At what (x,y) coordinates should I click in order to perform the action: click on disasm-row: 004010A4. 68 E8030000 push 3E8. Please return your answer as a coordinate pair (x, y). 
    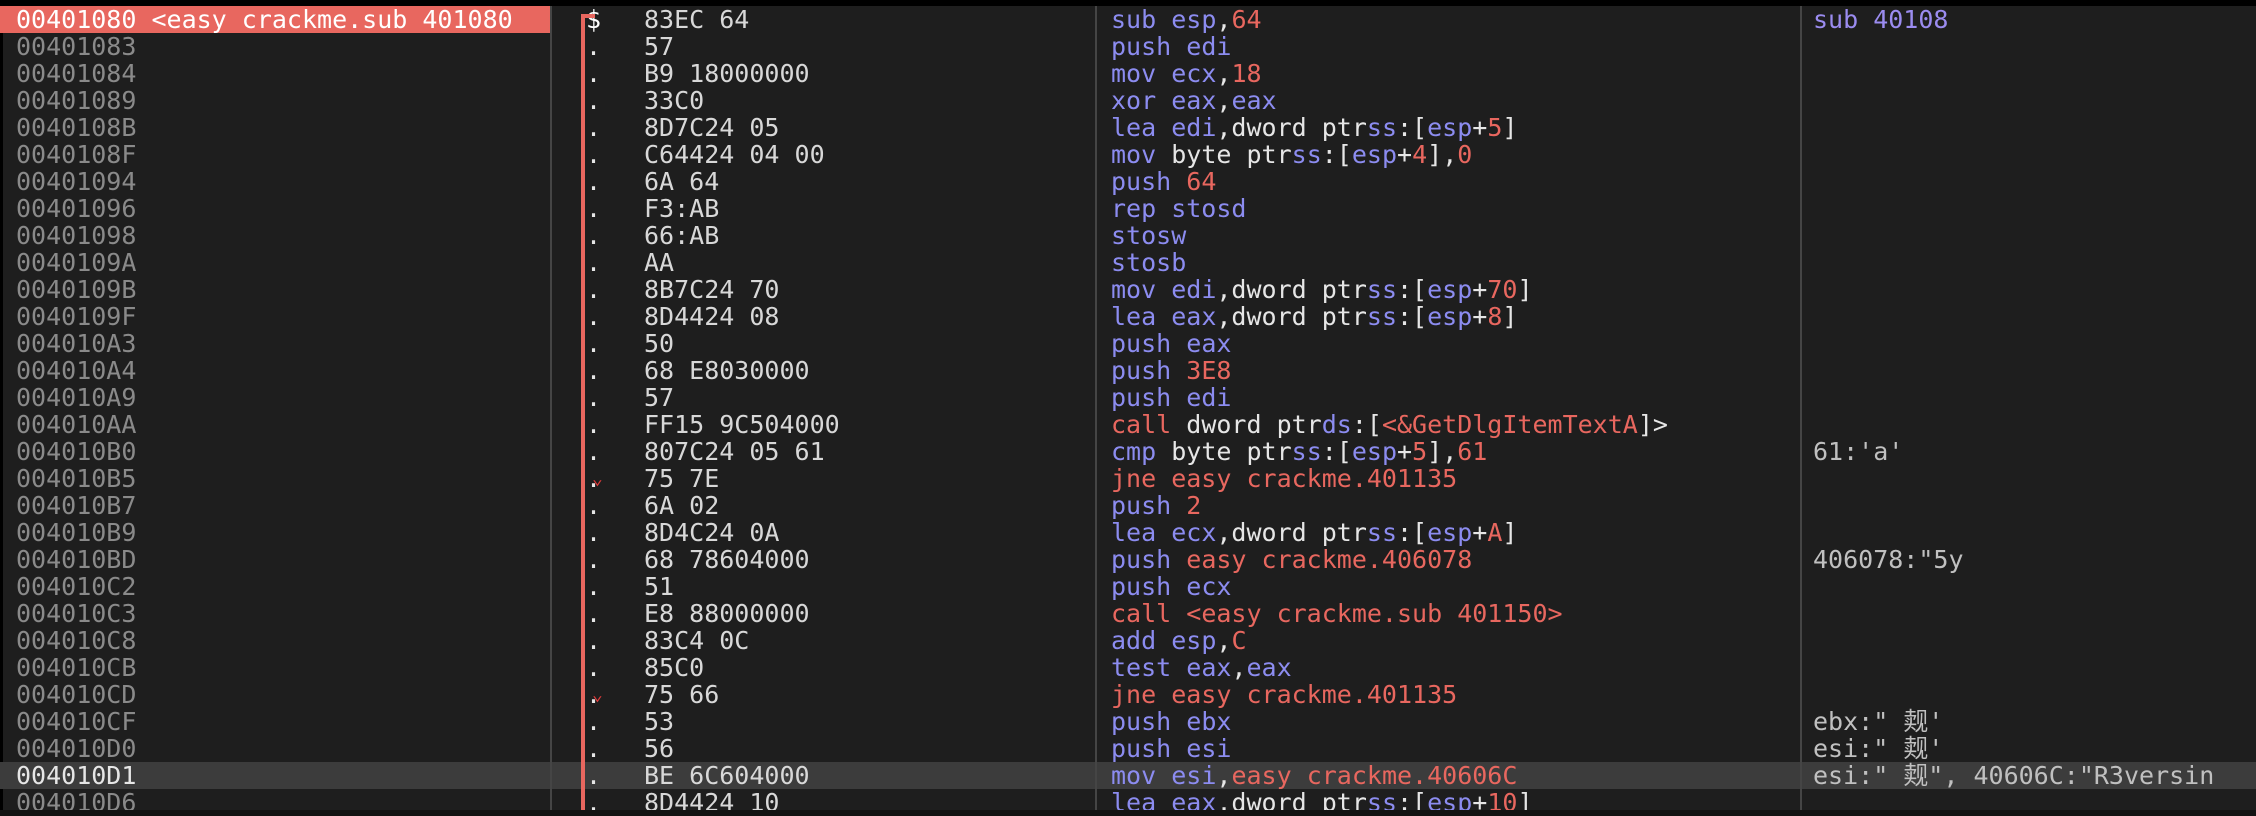
    Looking at the image, I should click on (1128, 370).